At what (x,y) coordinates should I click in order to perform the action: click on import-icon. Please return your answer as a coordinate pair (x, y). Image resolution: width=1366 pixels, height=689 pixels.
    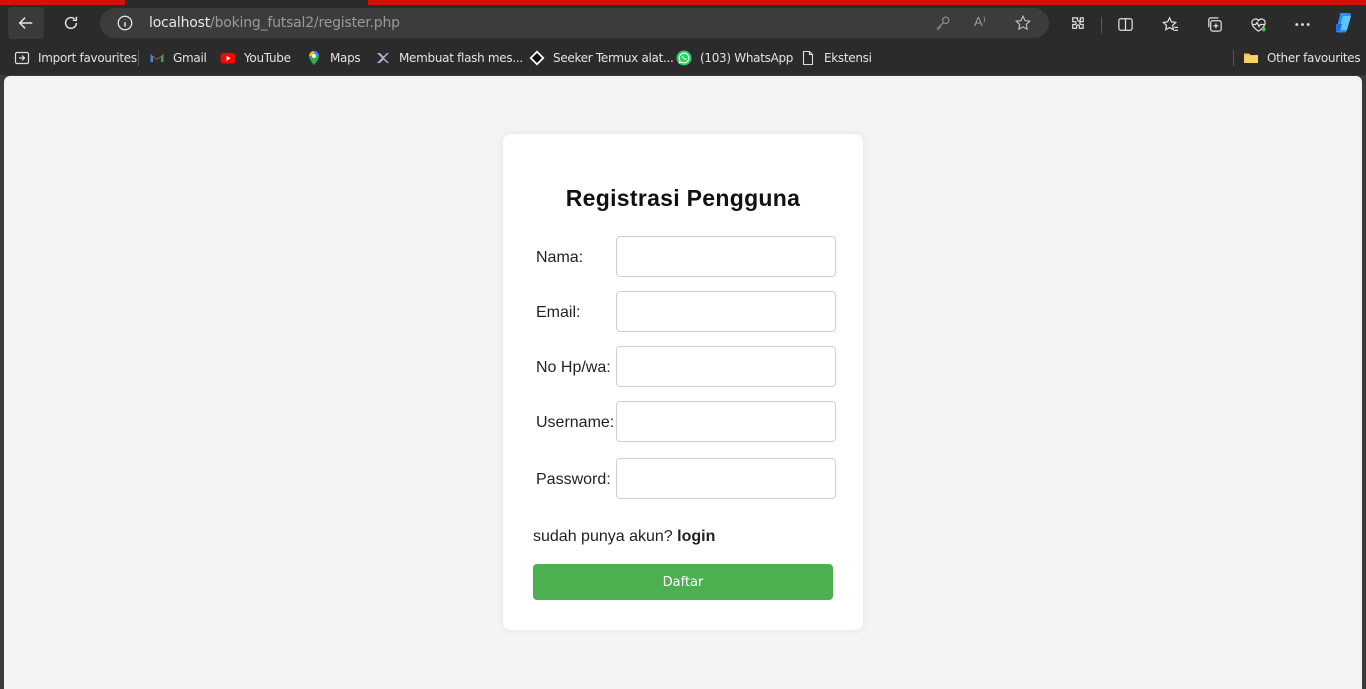
    Looking at the image, I should click on (22, 58).